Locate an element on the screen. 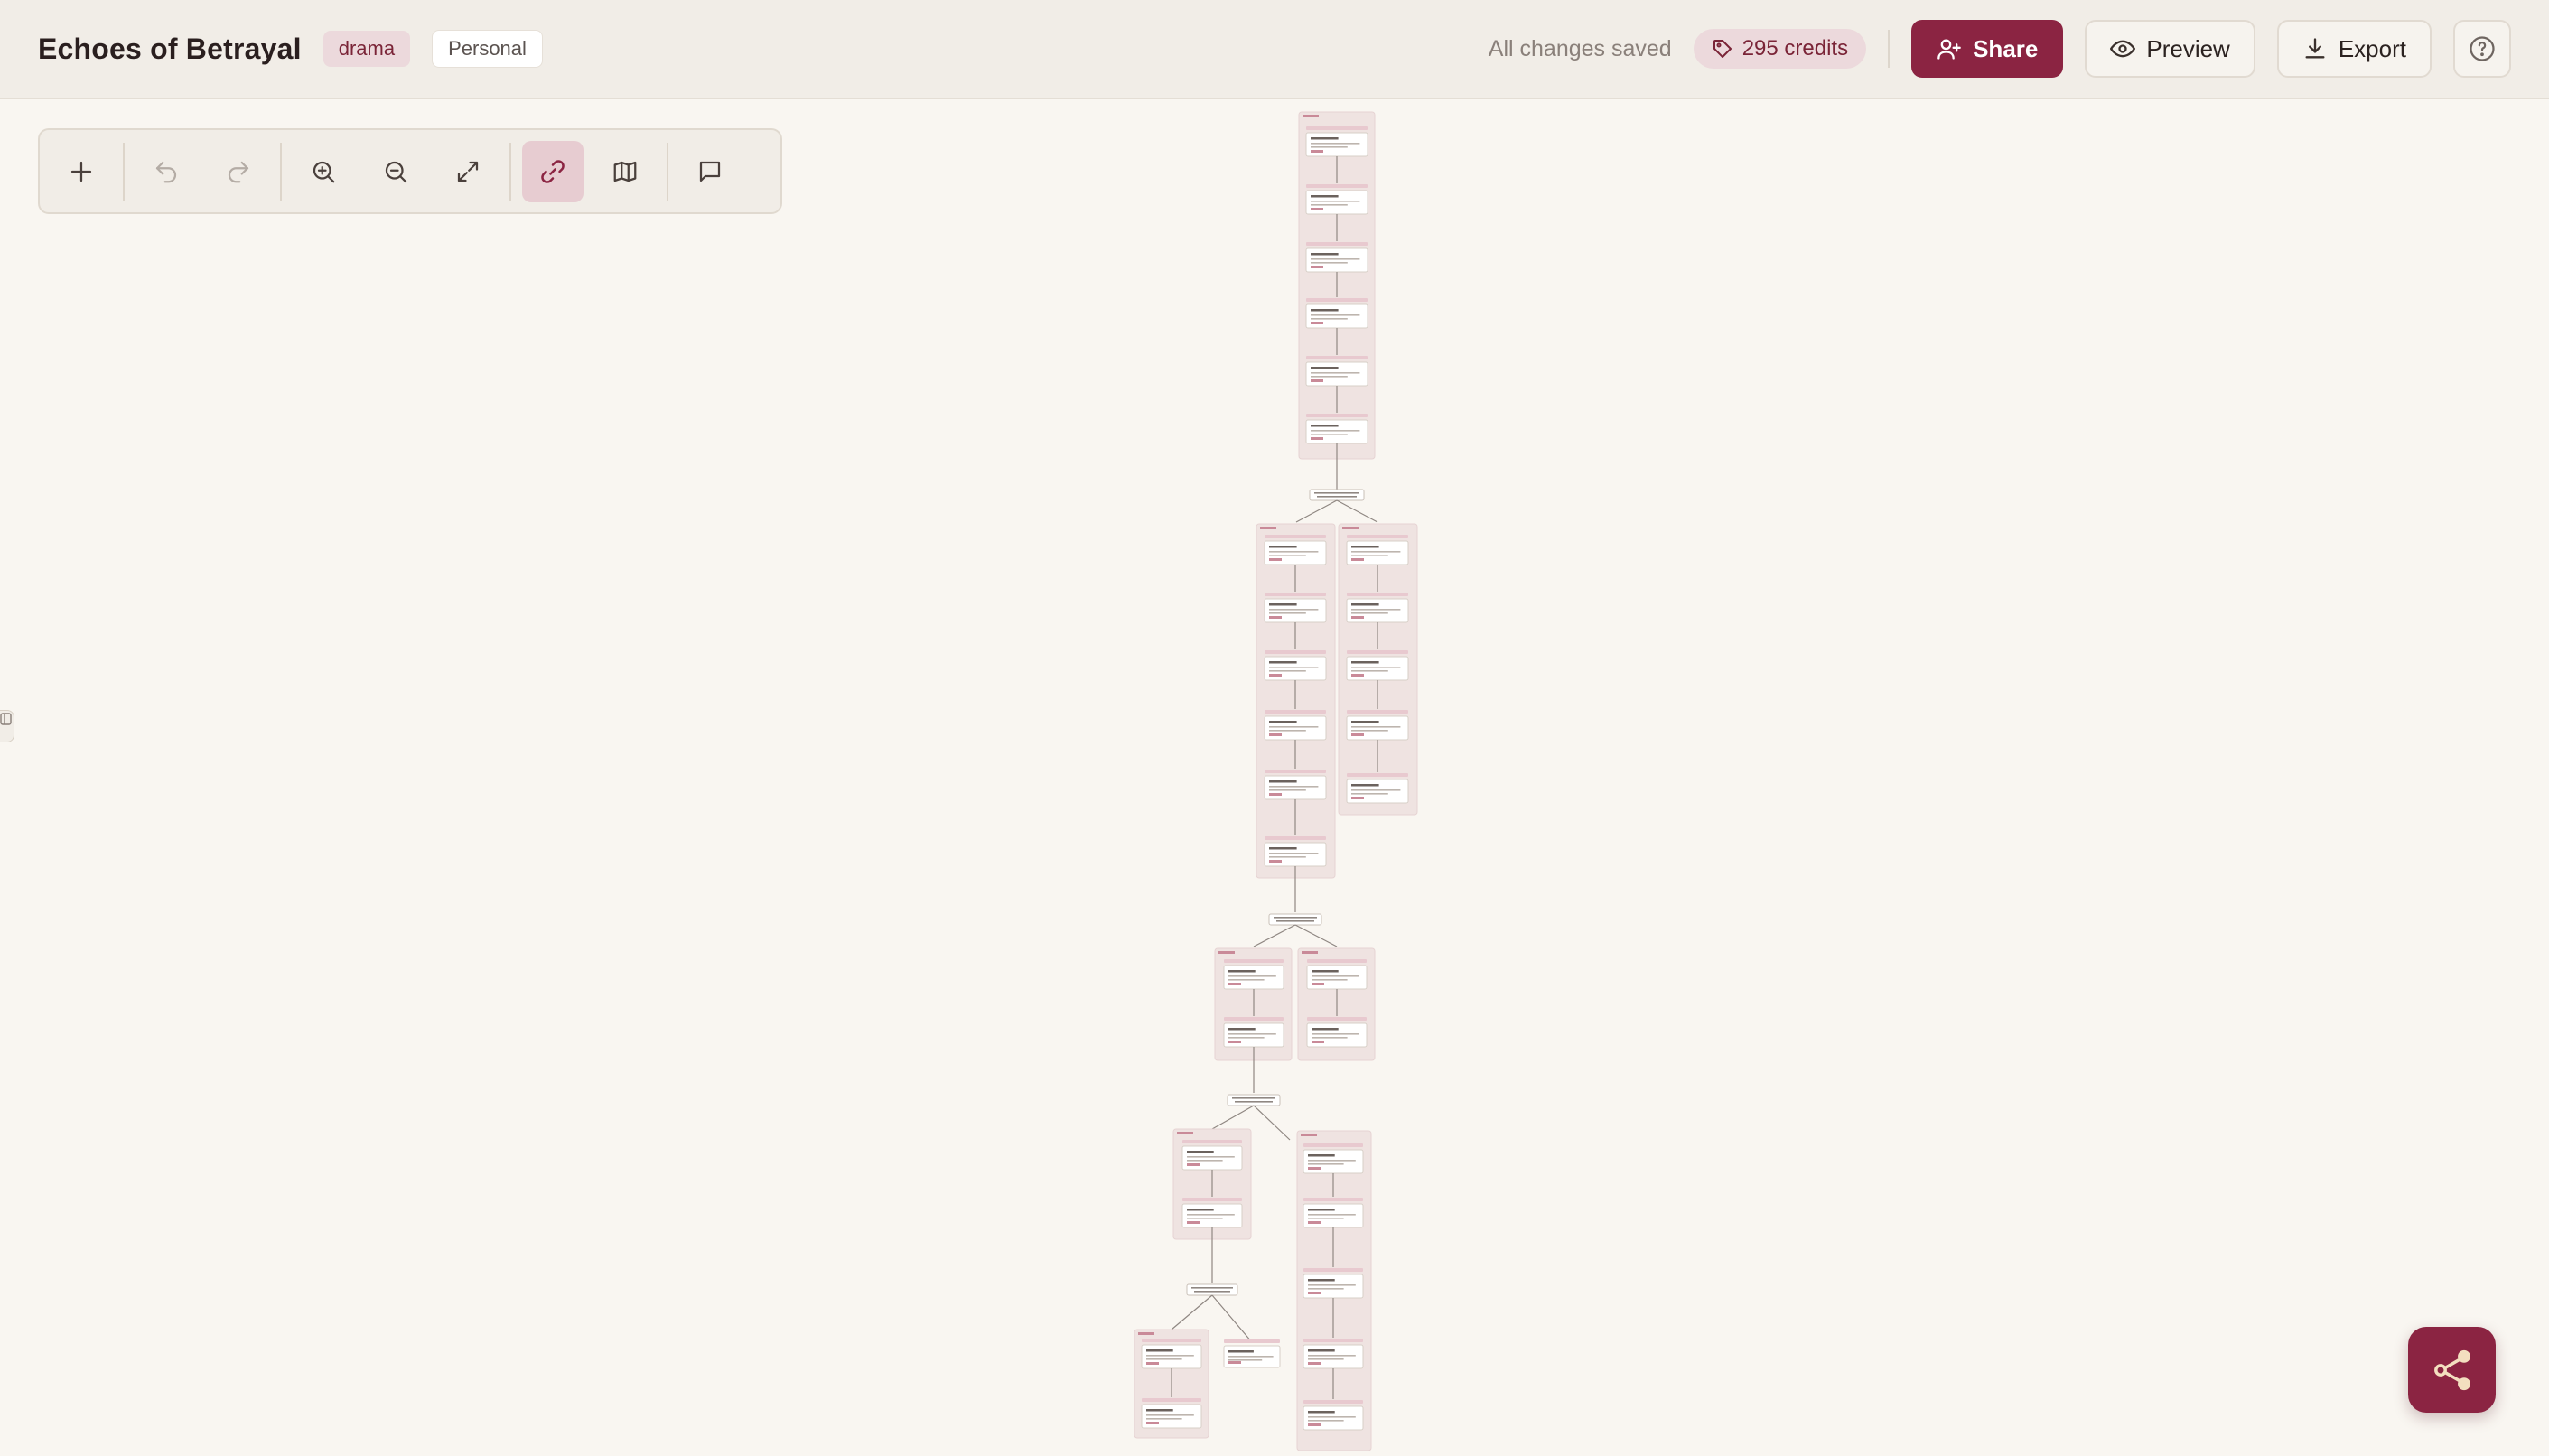 Image resolution: width=2549 pixels, height=1456 pixels. connect-tool is located at coordinates (553, 171).